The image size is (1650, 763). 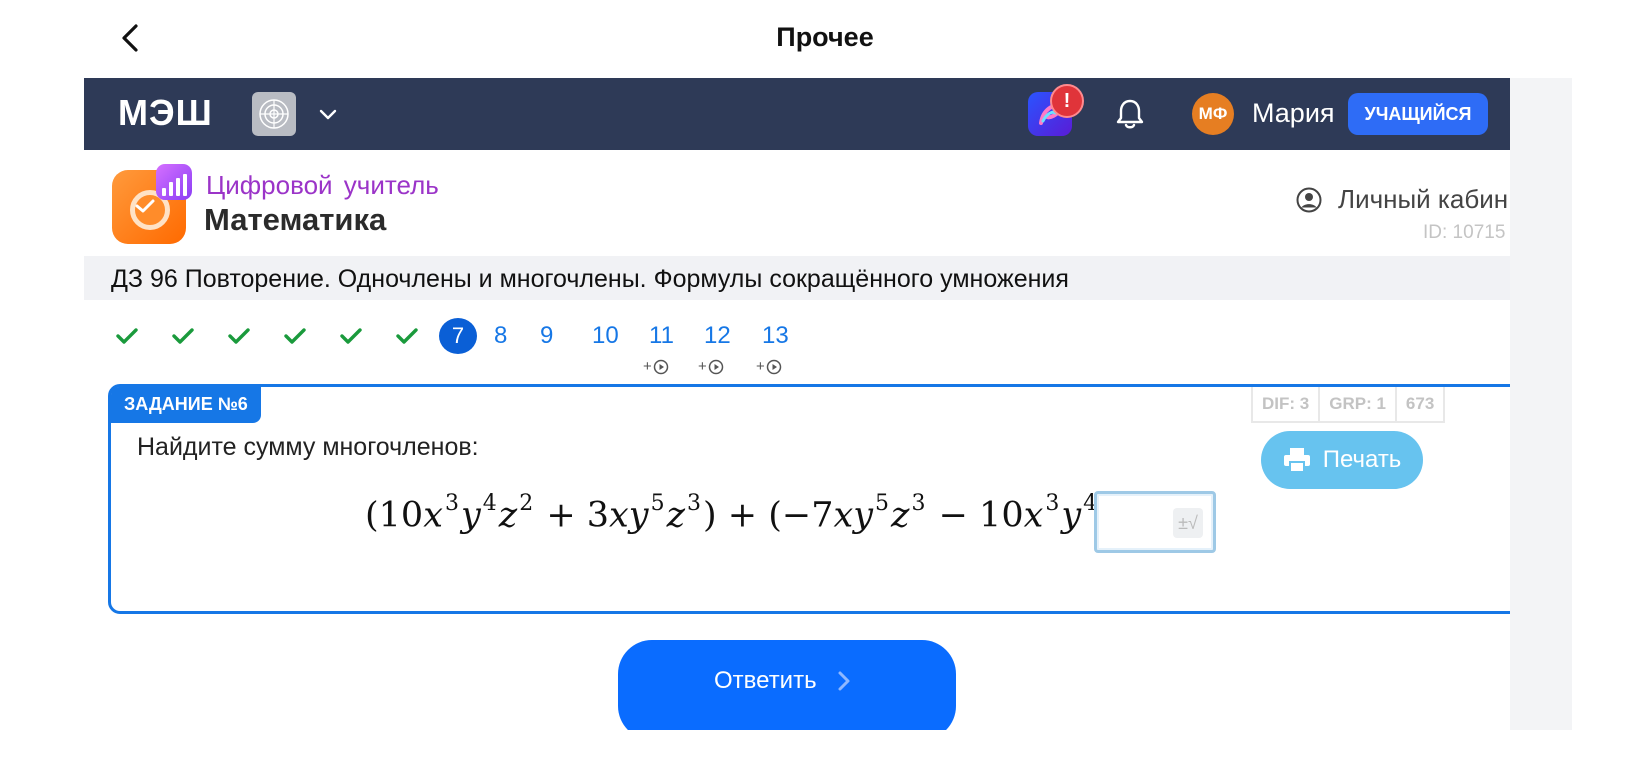 I want to click on alert-badge: !, so click(x=1067, y=101).